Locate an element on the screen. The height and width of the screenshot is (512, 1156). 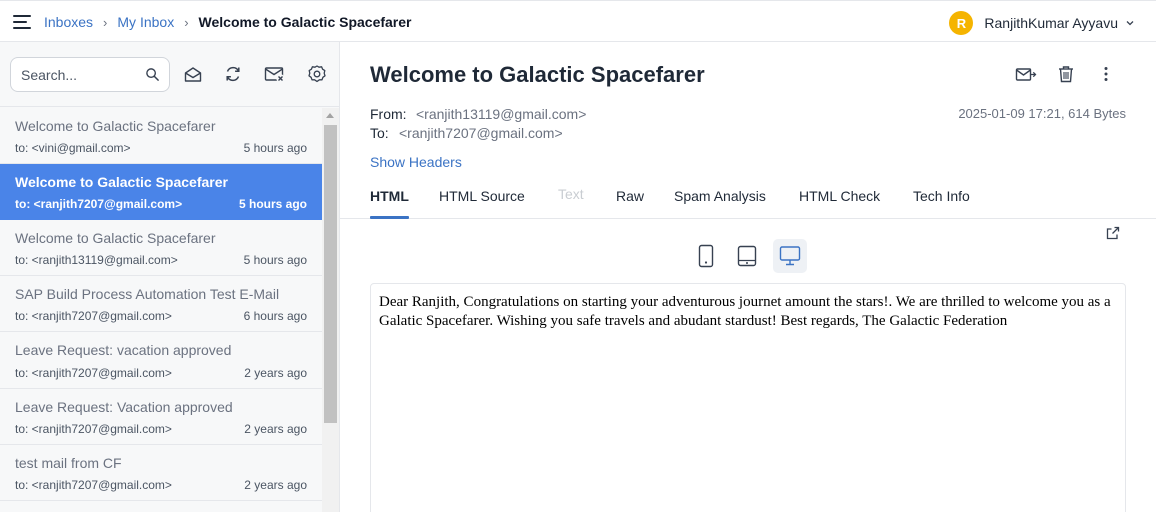
delete-icon is located at coordinates (1066, 74).